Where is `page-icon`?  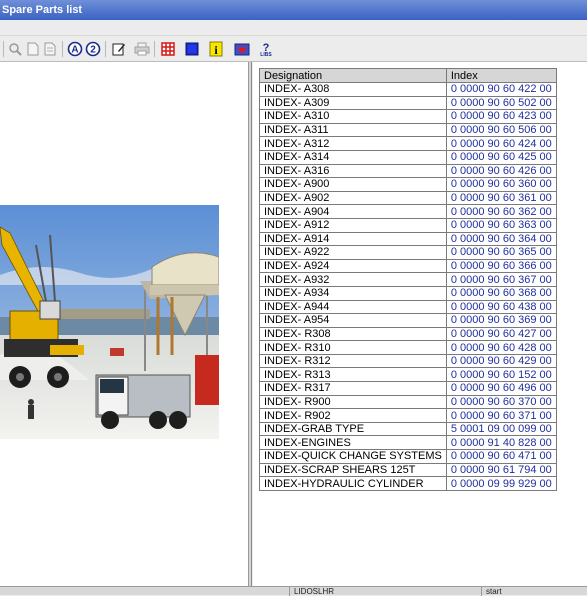
page-icon is located at coordinates (33, 49).